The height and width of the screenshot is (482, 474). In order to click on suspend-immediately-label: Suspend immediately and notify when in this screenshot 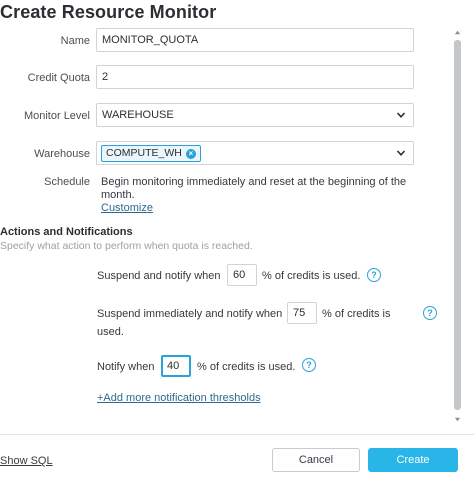, I will do `click(190, 314)`.